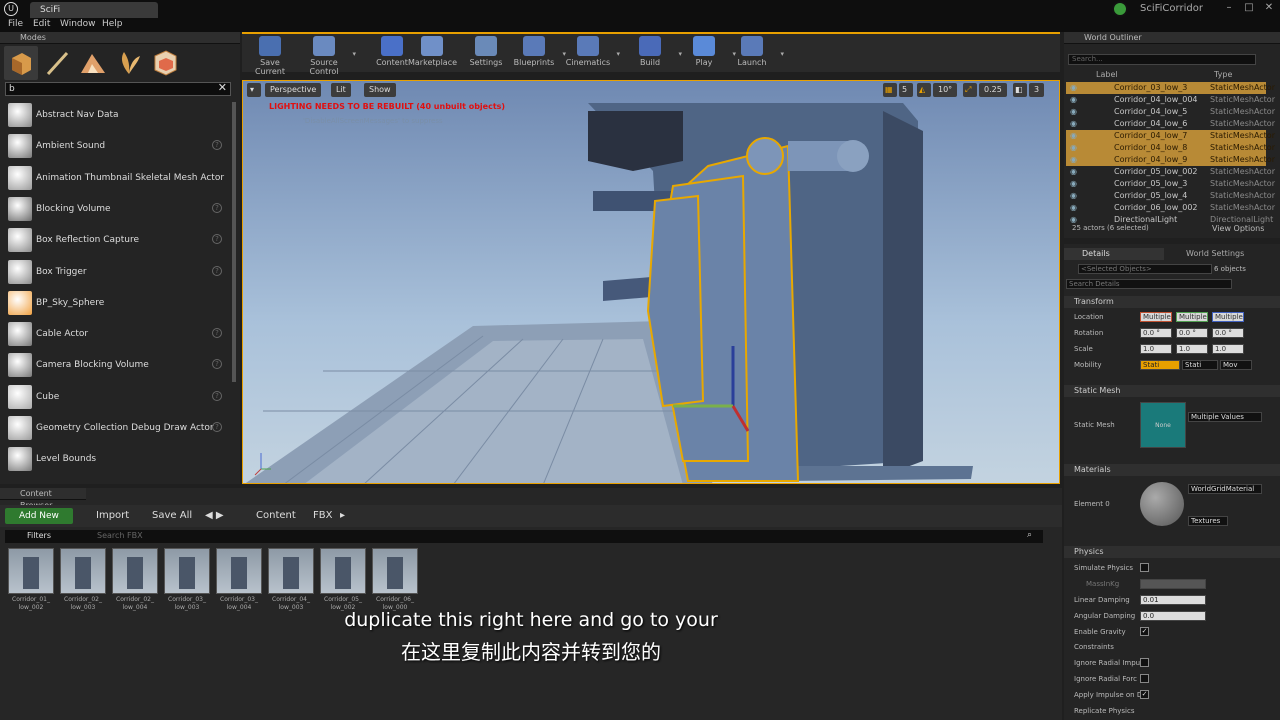 The height and width of the screenshot is (720, 1280). Describe the element at coordinates (1225, 489) in the screenshot. I see `material-dropdown: WorldGridMaterial` at that location.